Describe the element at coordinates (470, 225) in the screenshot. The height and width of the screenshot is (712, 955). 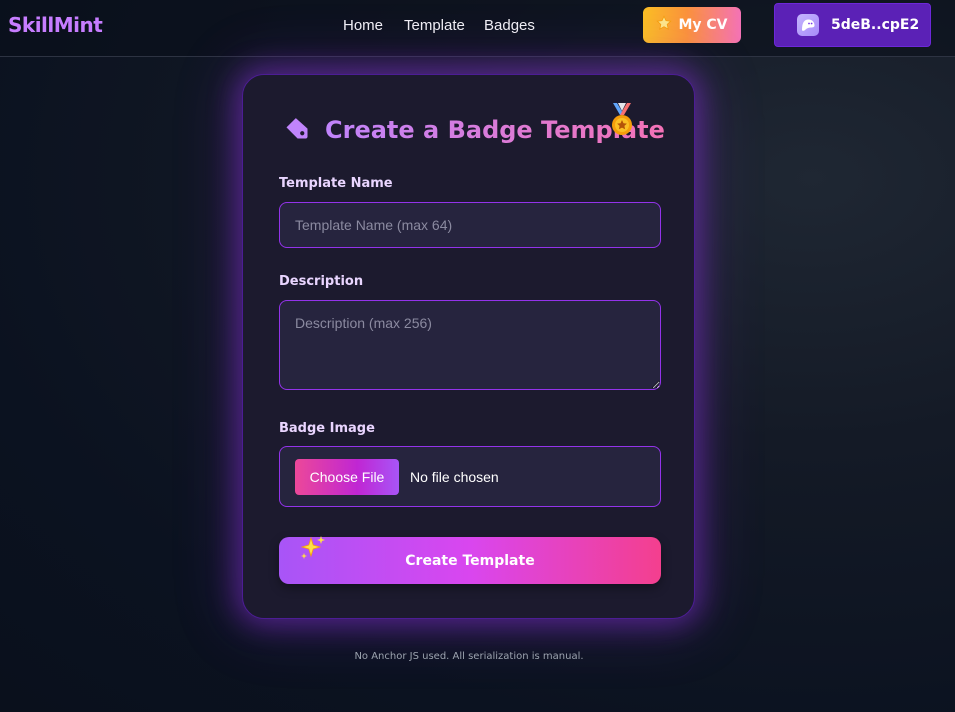
I see `template-name-input` at that location.